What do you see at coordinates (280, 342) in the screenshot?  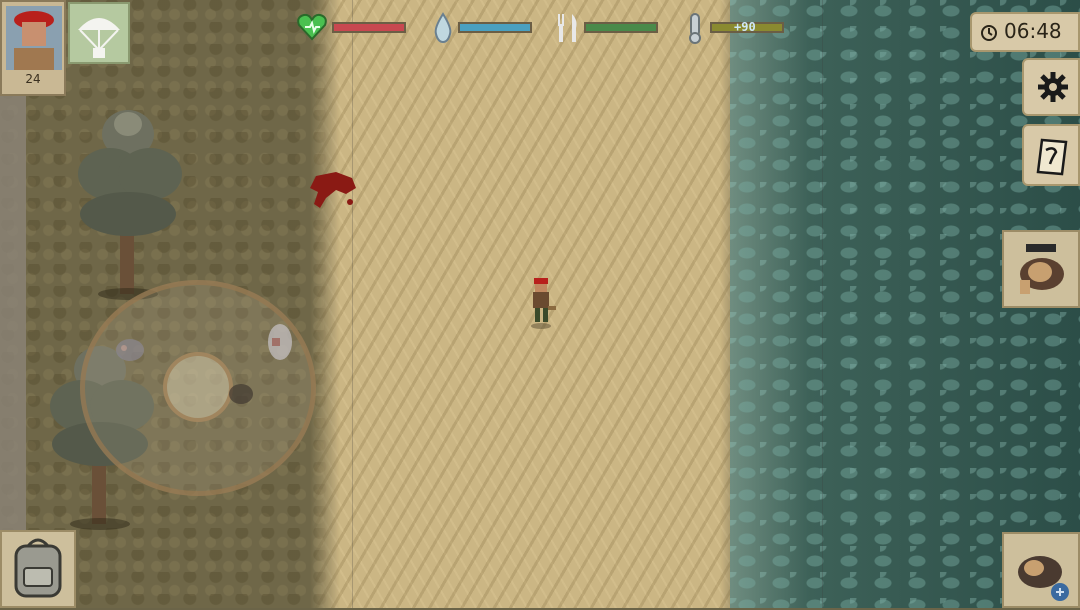 I see `ghost-animal-icon` at bounding box center [280, 342].